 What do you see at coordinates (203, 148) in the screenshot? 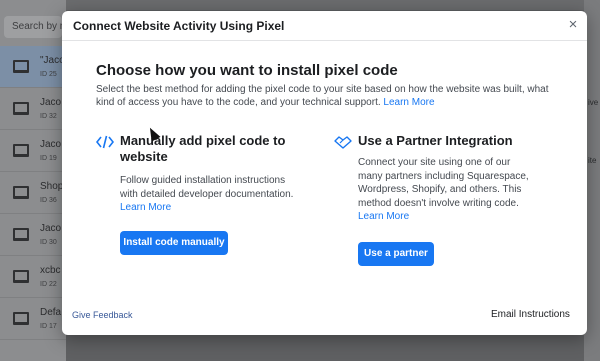
I see `manual-option-title: Manually add pixel code to website` at bounding box center [203, 148].